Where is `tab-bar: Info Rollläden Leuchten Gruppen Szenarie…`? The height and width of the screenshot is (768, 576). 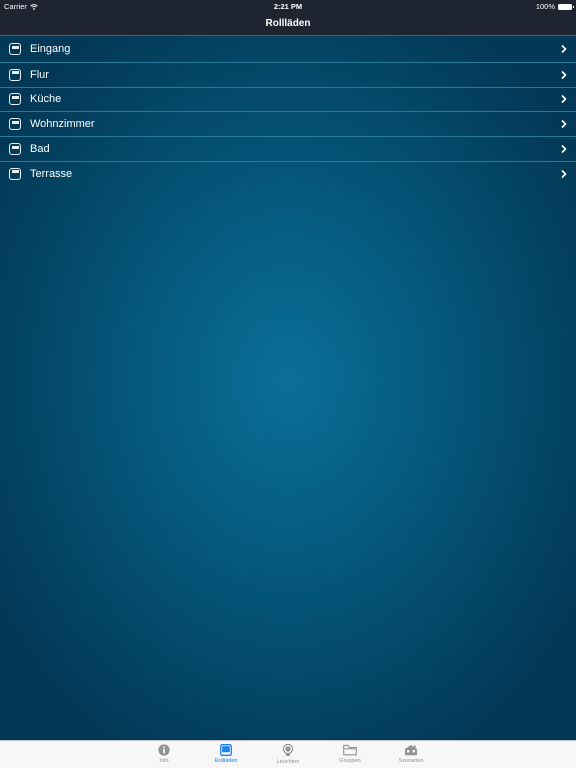 tab-bar: Info Rollläden Leuchten Gruppen Szenarie… is located at coordinates (288, 754).